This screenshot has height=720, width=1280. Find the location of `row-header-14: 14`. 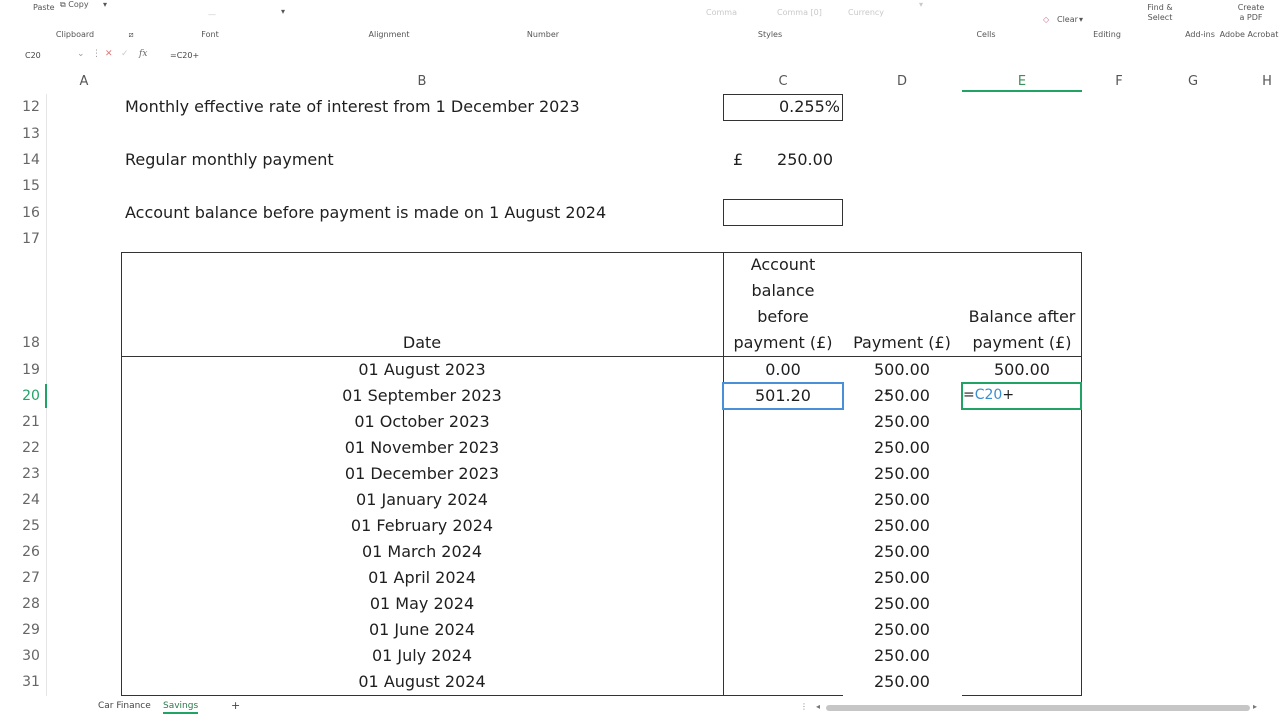

row-header-14: 14 is located at coordinates (31, 160).